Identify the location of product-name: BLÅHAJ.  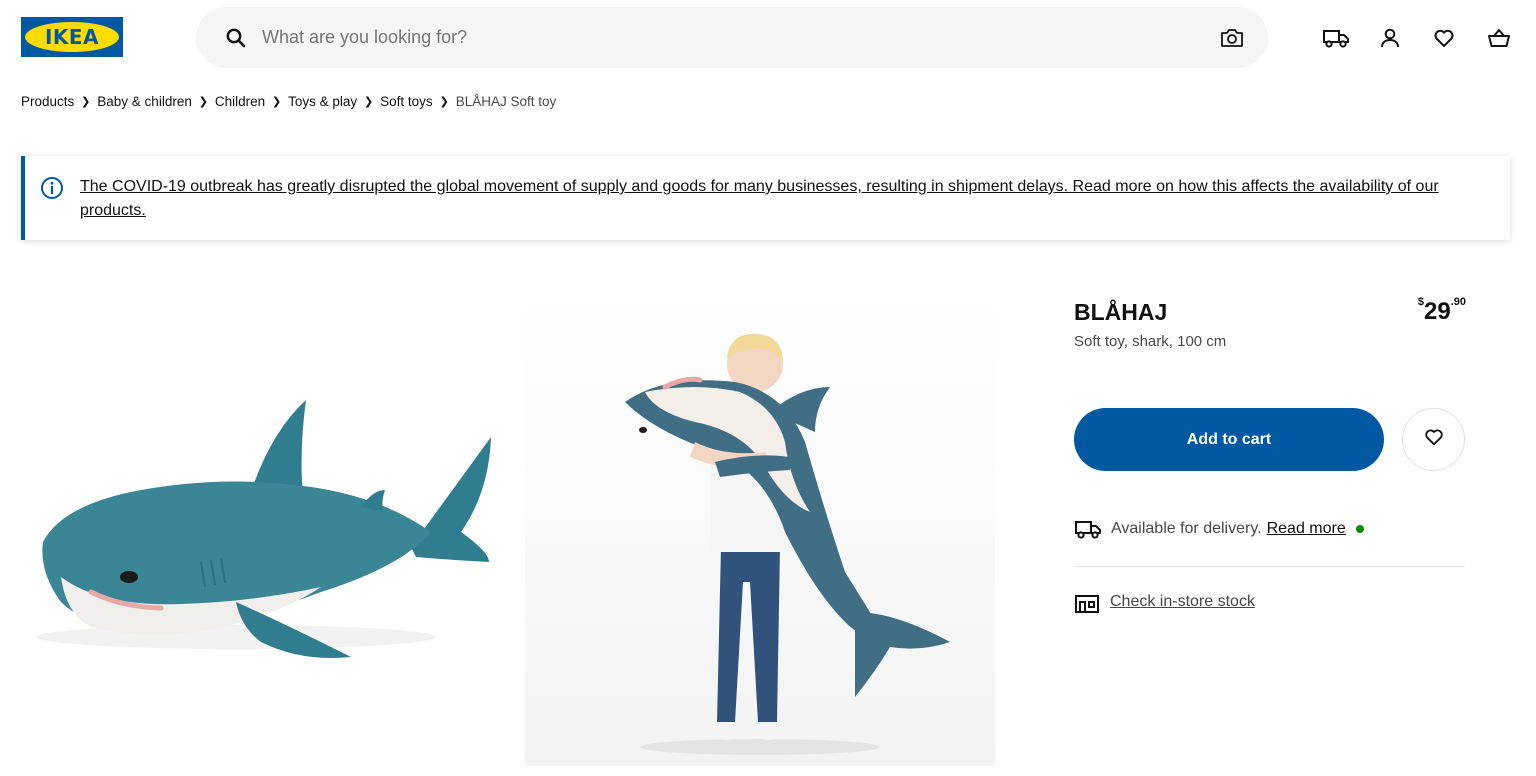
(1121, 312).